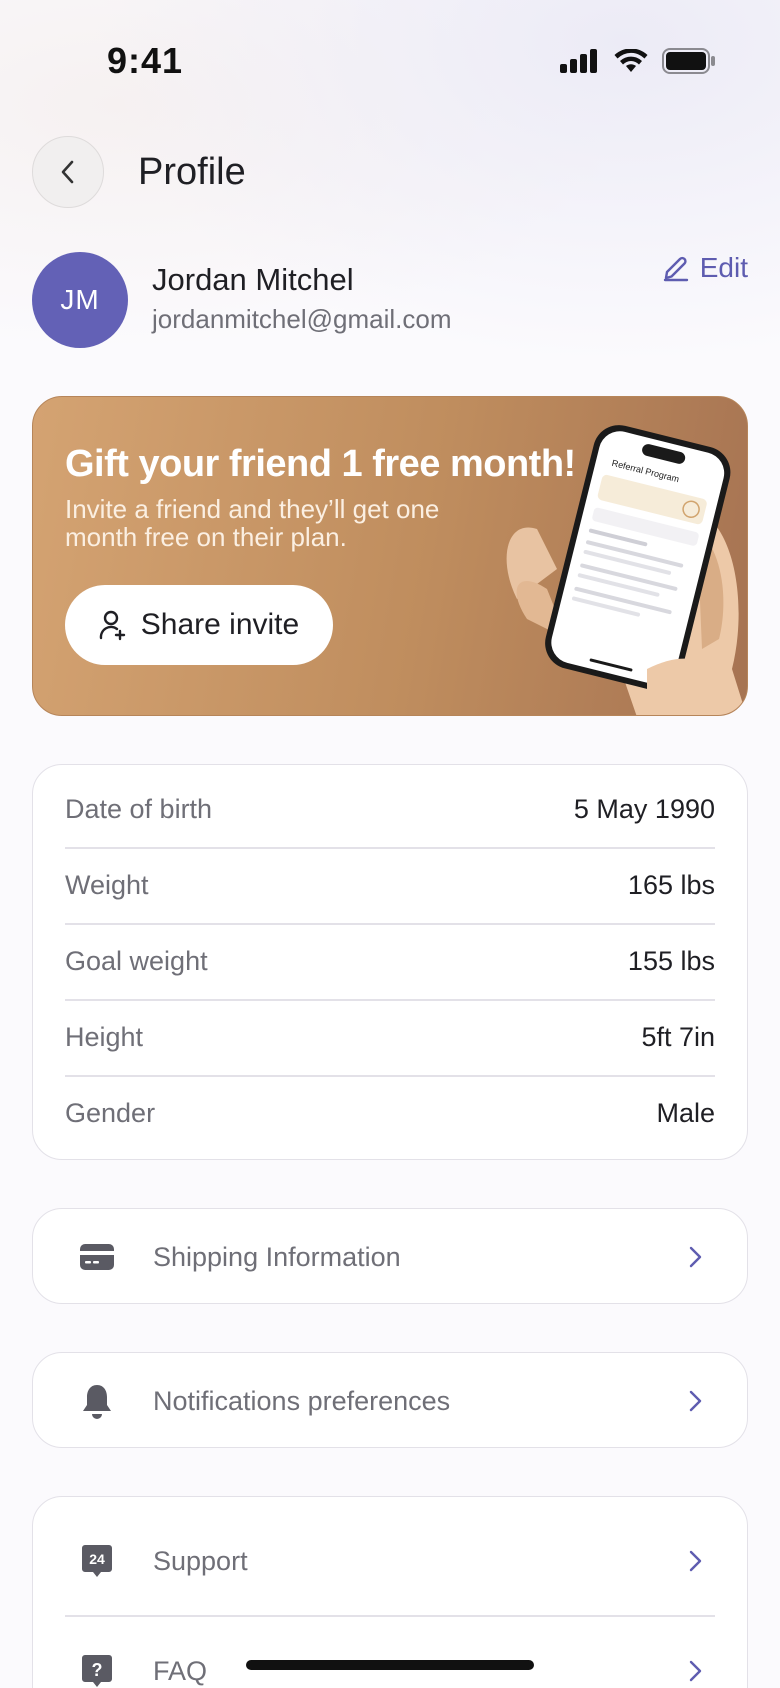 The height and width of the screenshot is (1688, 780). I want to click on edit-button: Edit, so click(705, 268).